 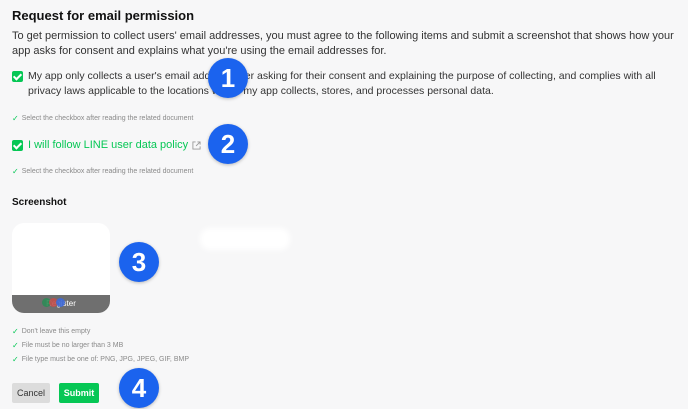 What do you see at coordinates (79, 393) in the screenshot?
I see `submit-button: Submit` at bounding box center [79, 393].